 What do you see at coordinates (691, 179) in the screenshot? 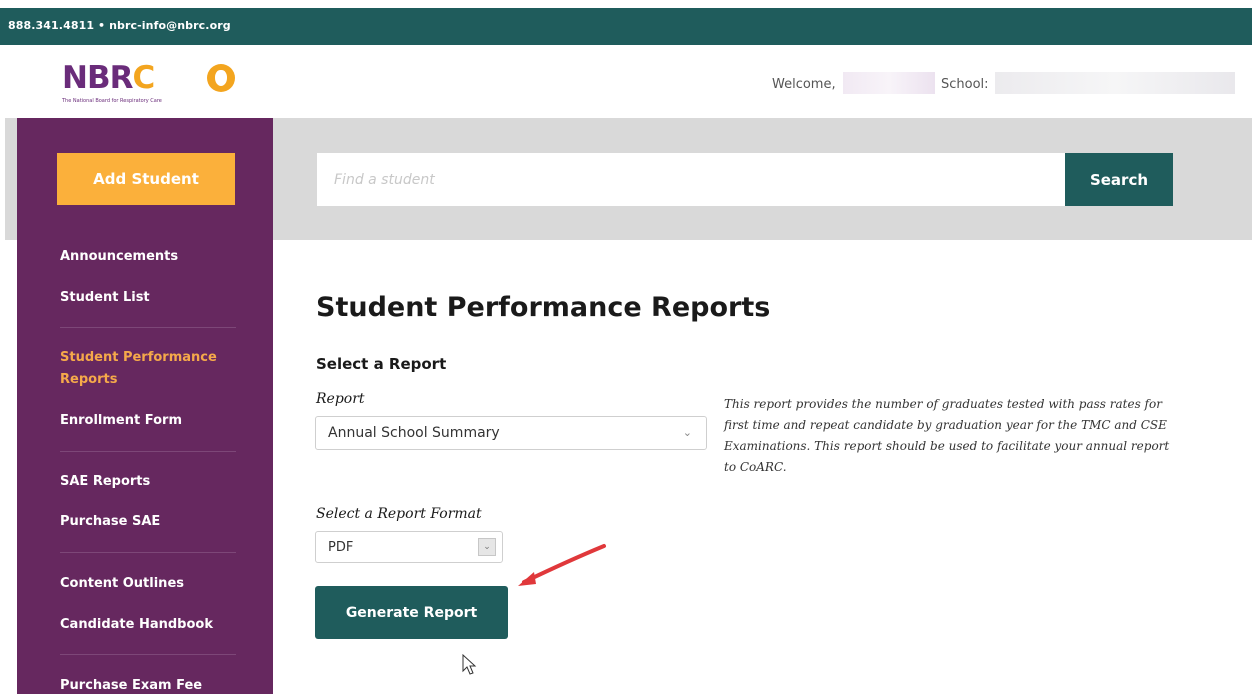
I see `student-search-input` at bounding box center [691, 179].